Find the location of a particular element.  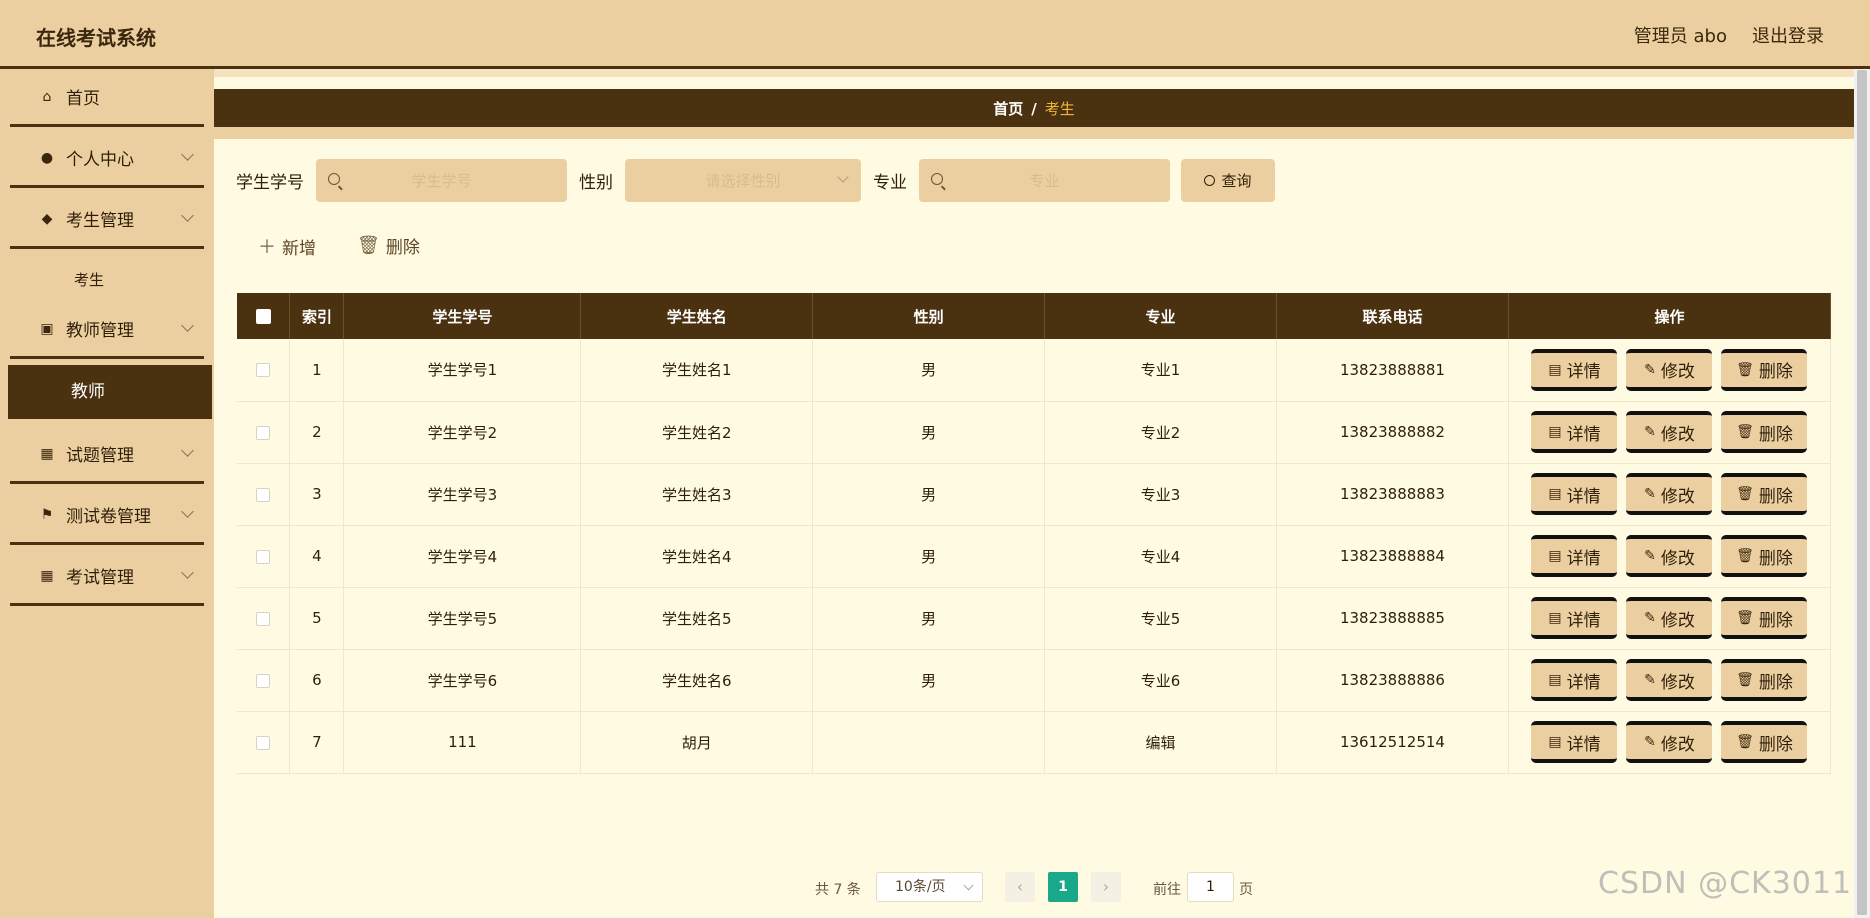

breadcrumb-current: 考生 is located at coordinates (1059, 109).